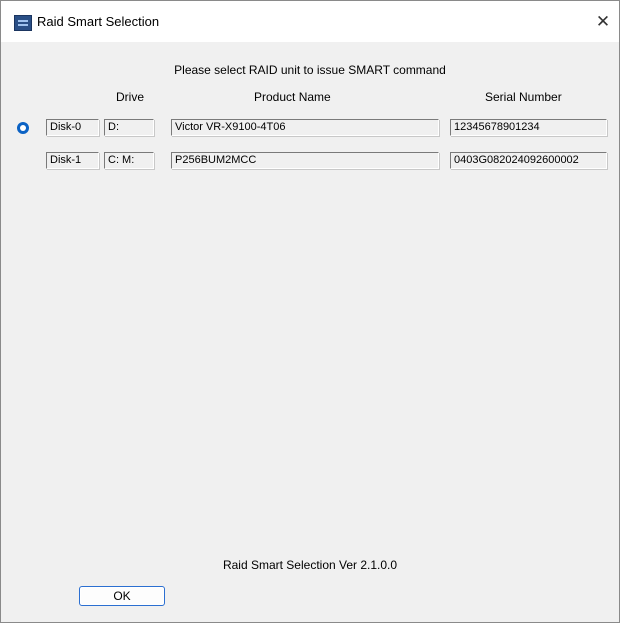 The image size is (620, 623). Describe the element at coordinates (523, 97) in the screenshot. I see `serial-number-column-header: Serial Number` at that location.